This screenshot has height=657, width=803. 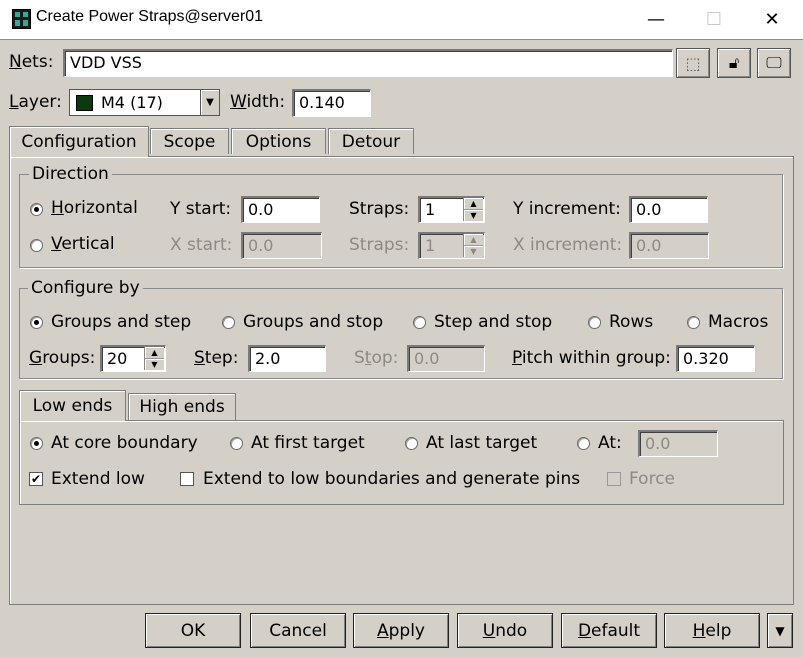 I want to click on at-last-target-radio, so click(x=411, y=443).